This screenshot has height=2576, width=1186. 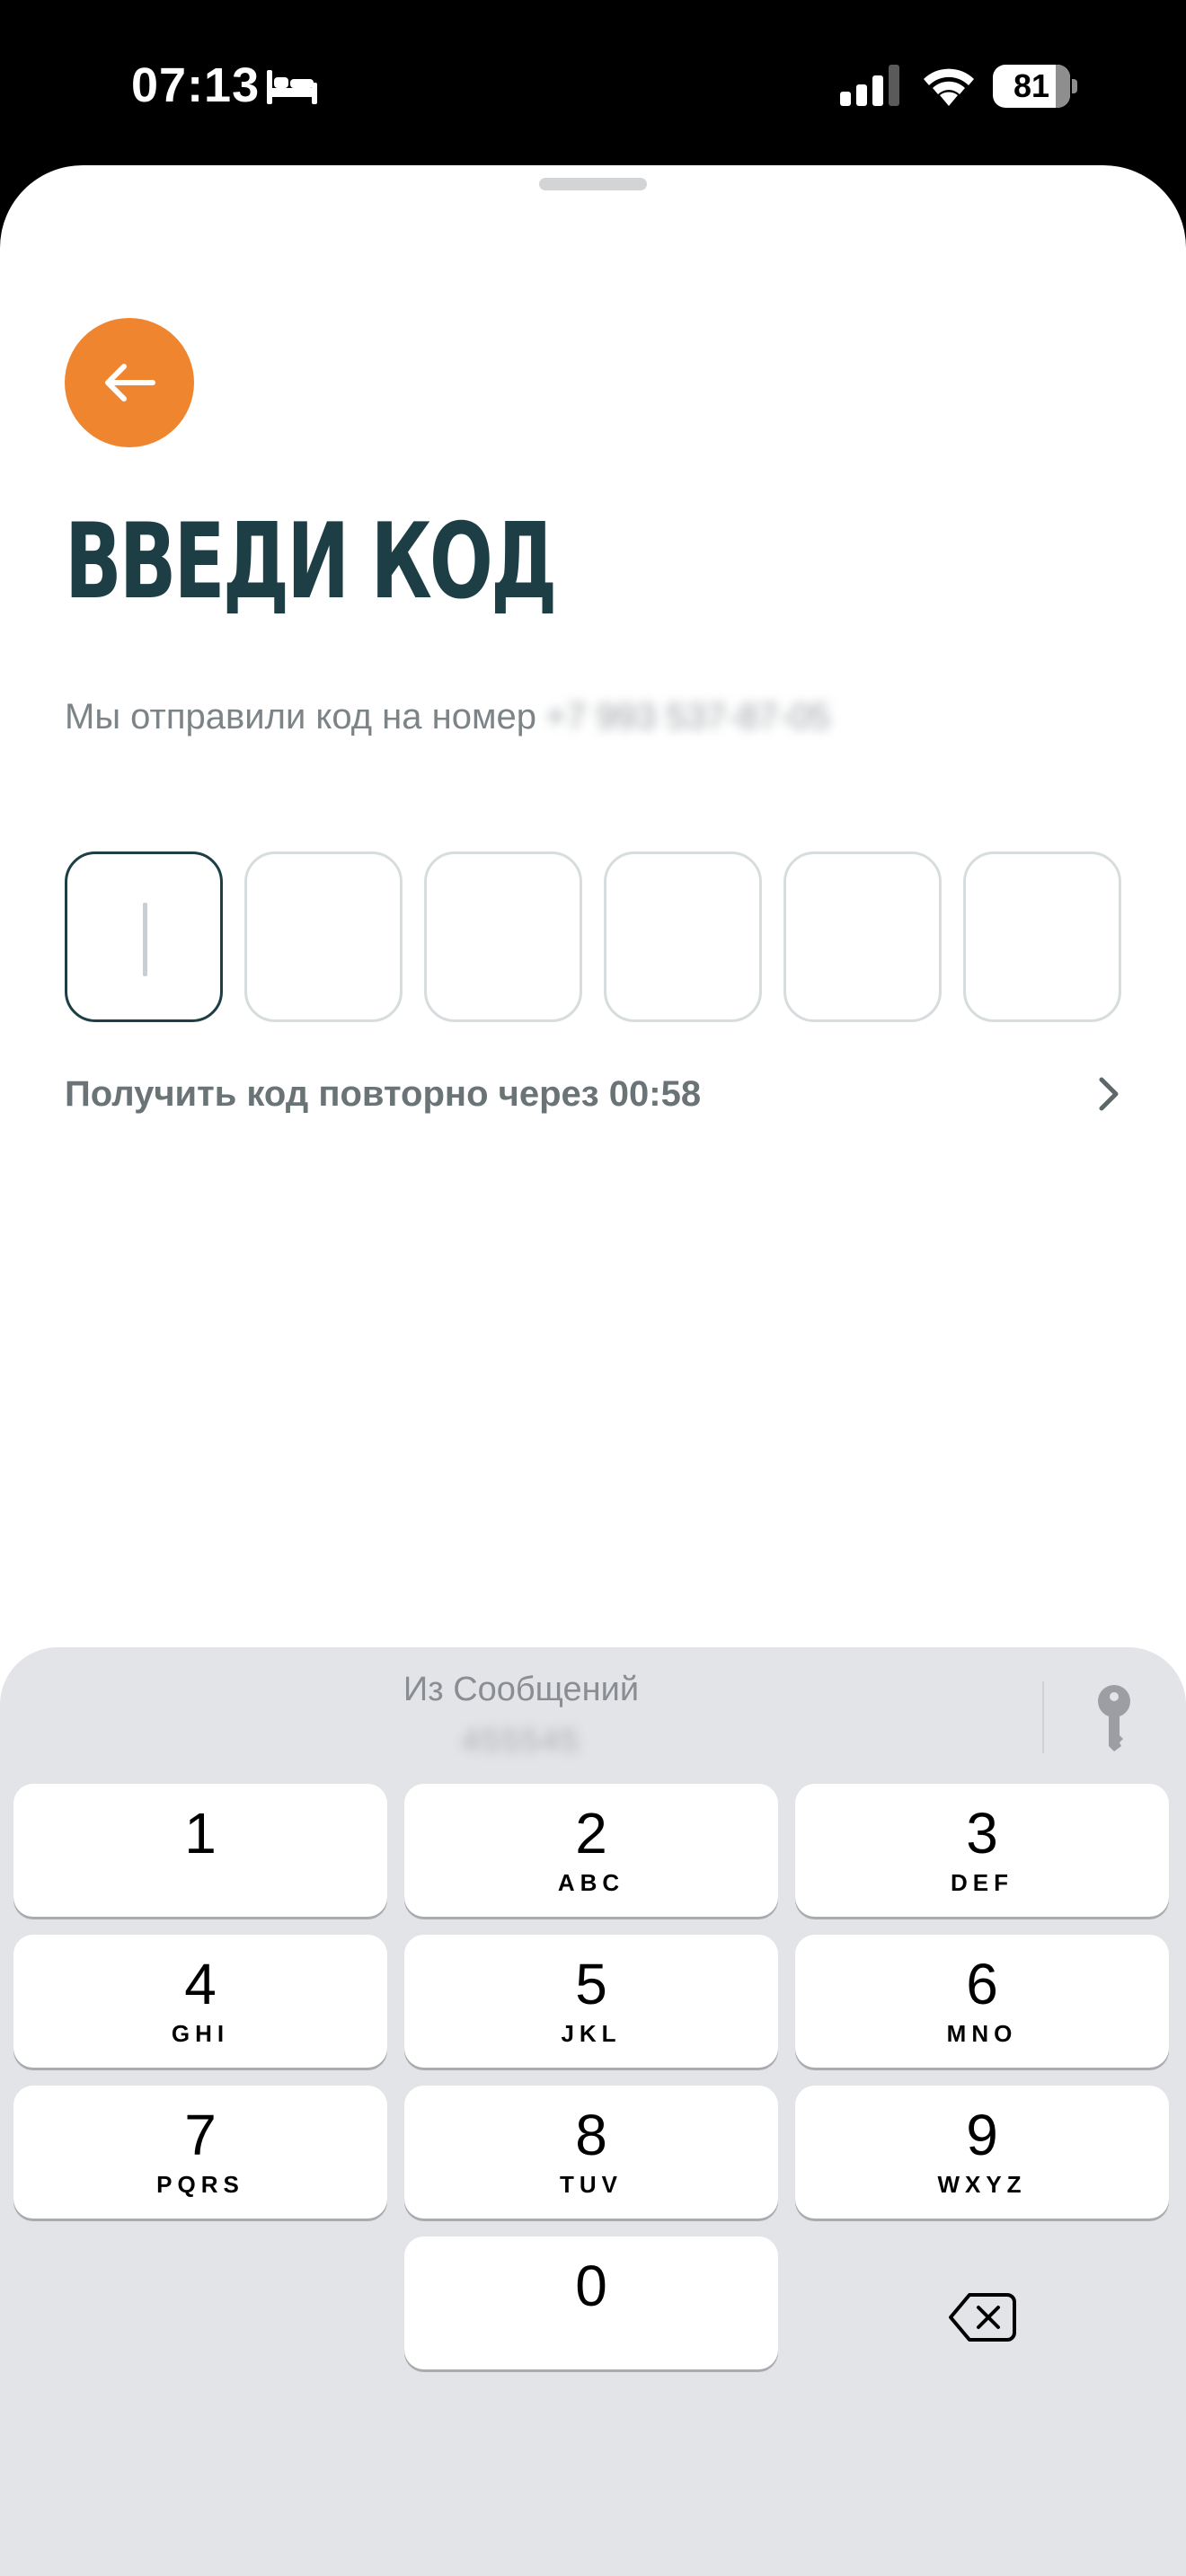 I want to click on key-letters: DEF, so click(x=982, y=1882).